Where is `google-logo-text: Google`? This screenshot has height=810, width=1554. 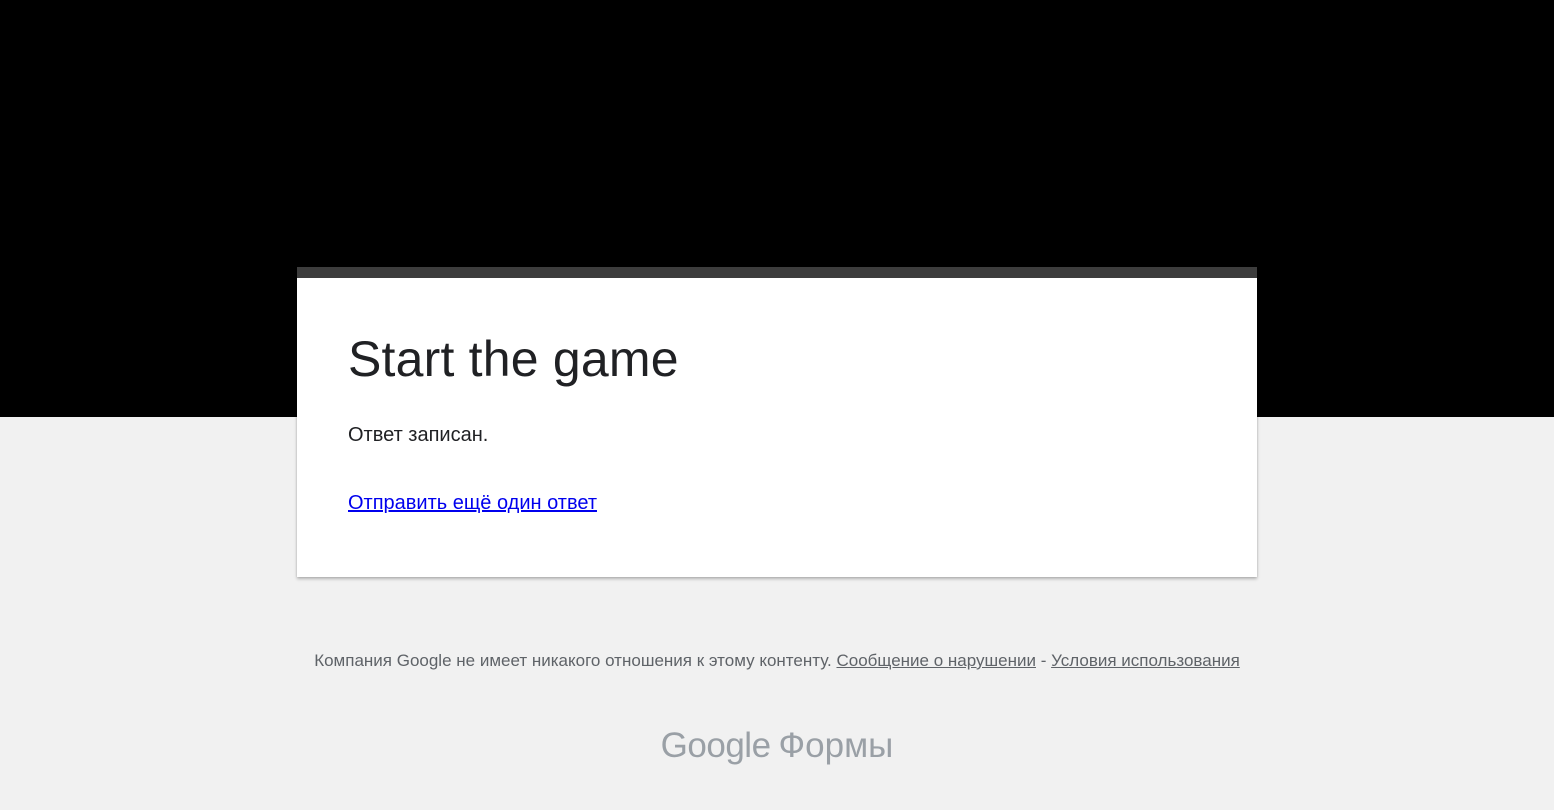 google-logo-text: Google is located at coordinates (715, 745).